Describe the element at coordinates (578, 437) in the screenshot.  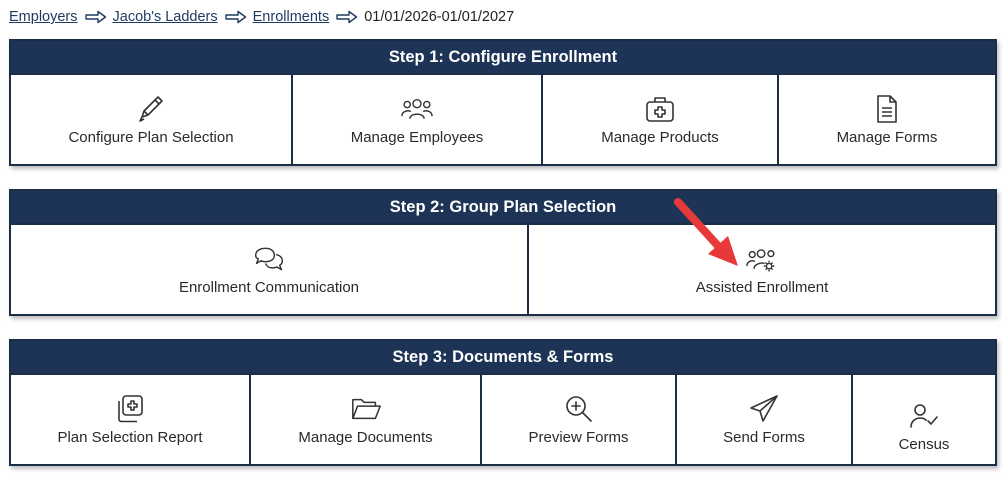
I see `tile-label: Preview Forms` at that location.